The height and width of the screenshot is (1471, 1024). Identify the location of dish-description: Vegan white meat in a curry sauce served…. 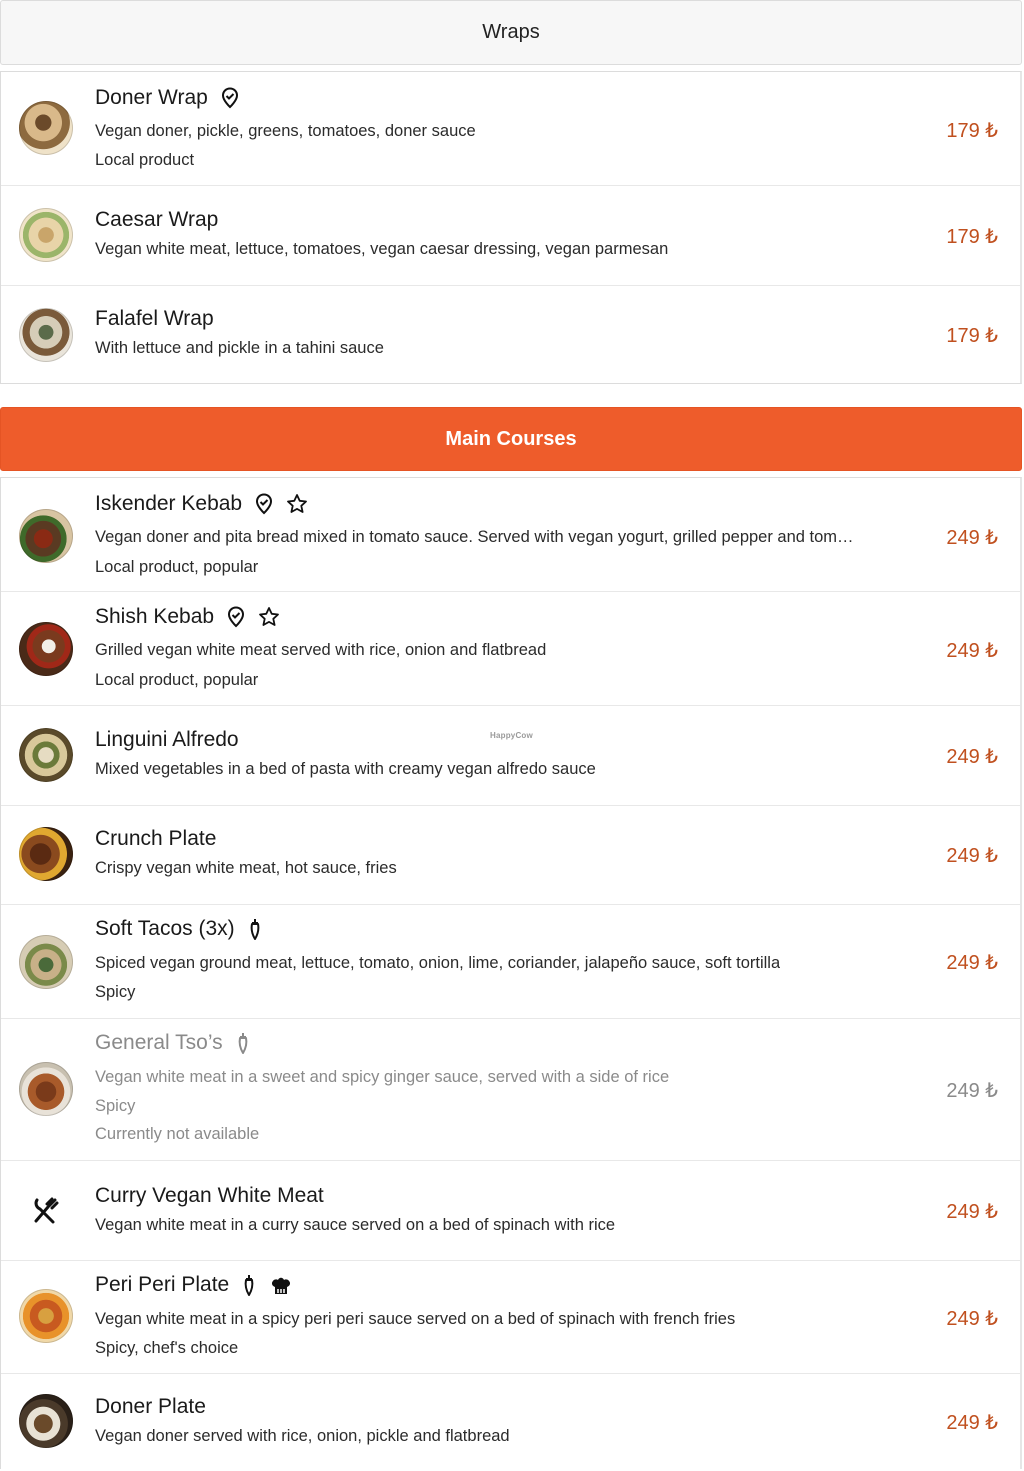
(355, 1225).